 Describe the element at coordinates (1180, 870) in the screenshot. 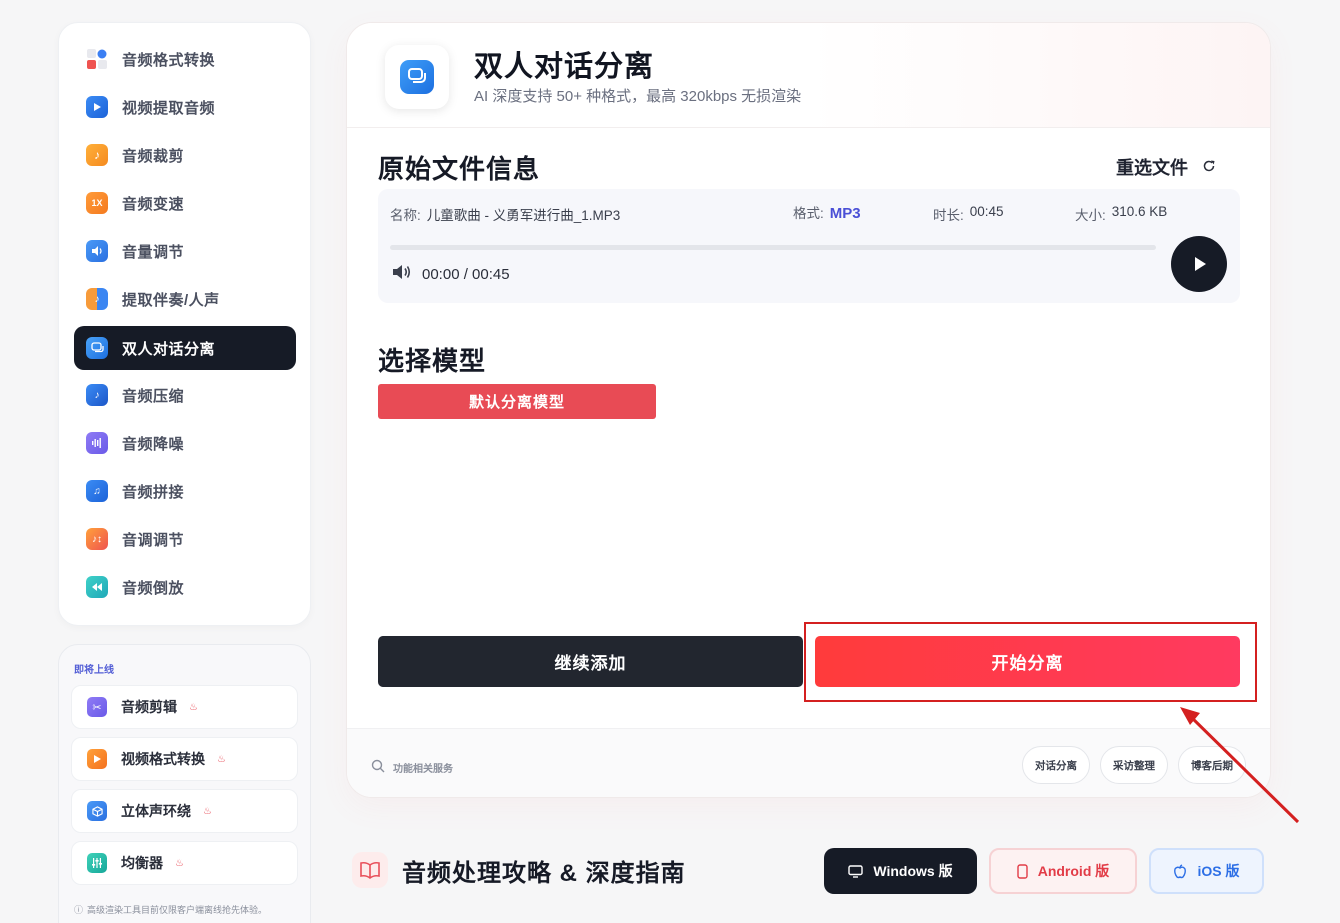

I see `apple-icon` at that location.